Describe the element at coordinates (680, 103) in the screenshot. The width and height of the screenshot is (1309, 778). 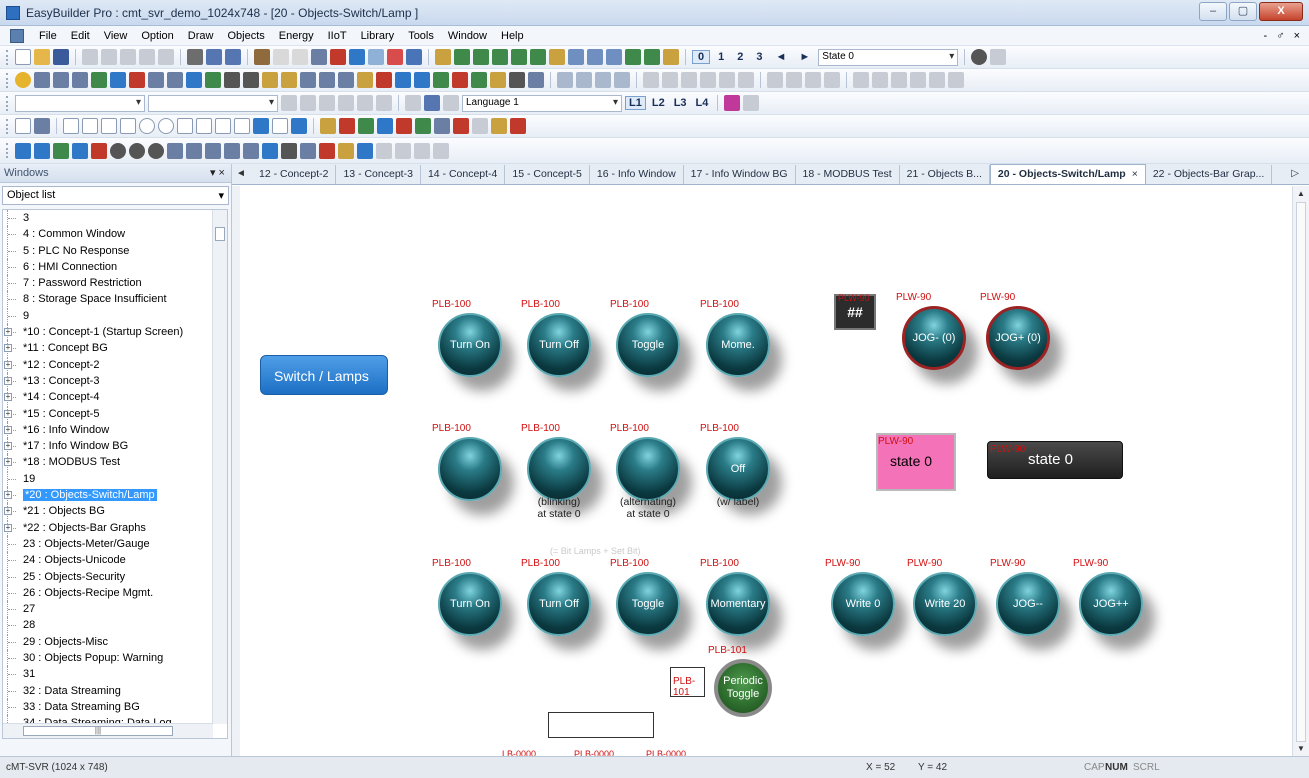
I see `layer-l3-button: L3` at that location.